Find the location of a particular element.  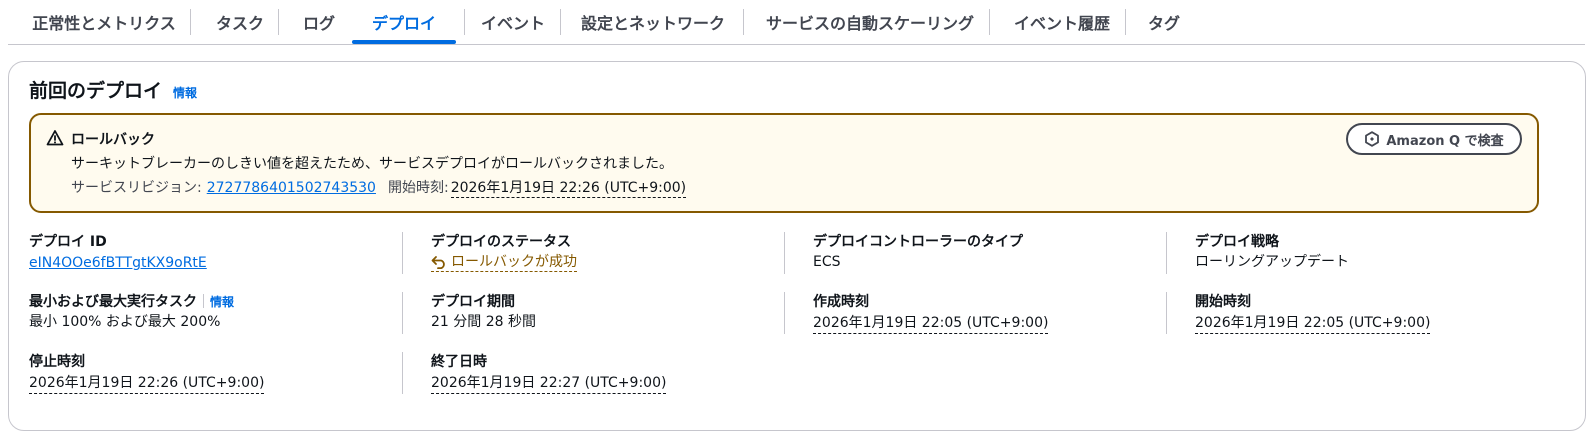

min-max-tasks-field: 最小および最大実行タスク 情報 最小 100% および最大 200% is located at coordinates (131, 312).